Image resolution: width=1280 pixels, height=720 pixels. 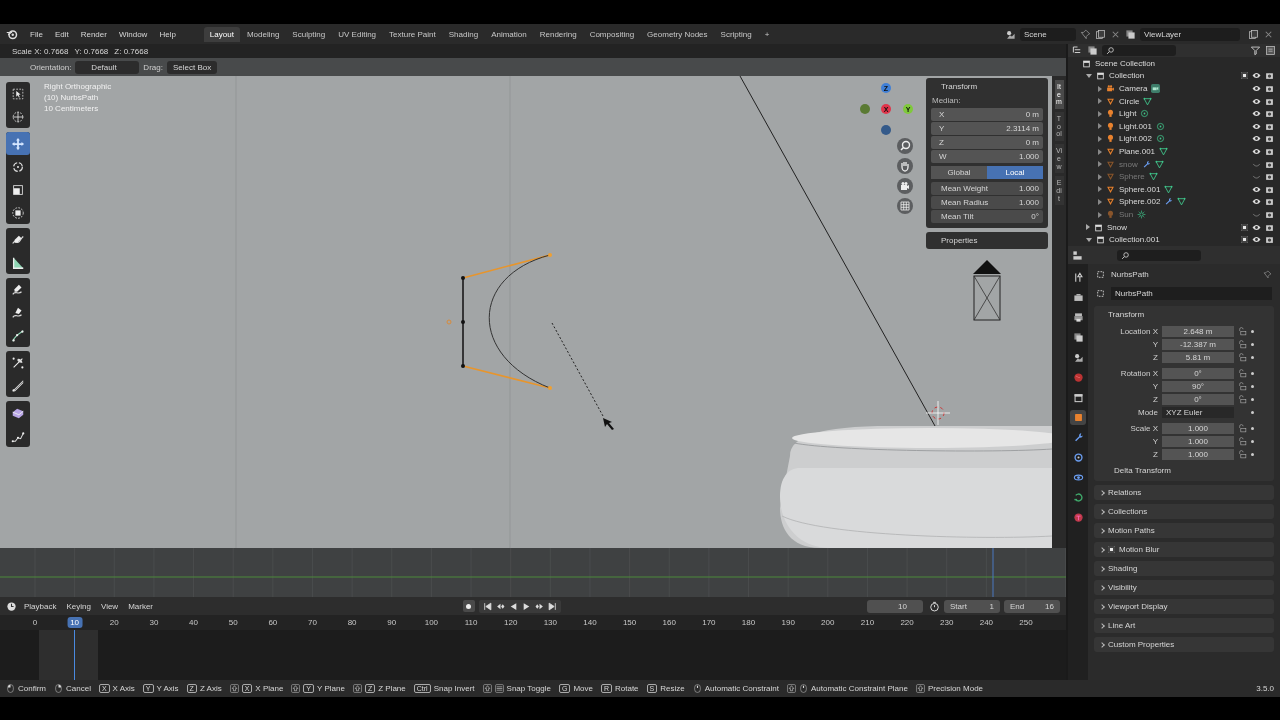 I want to click on number-field: Mean Radius 1.000, so click(x=987, y=202).